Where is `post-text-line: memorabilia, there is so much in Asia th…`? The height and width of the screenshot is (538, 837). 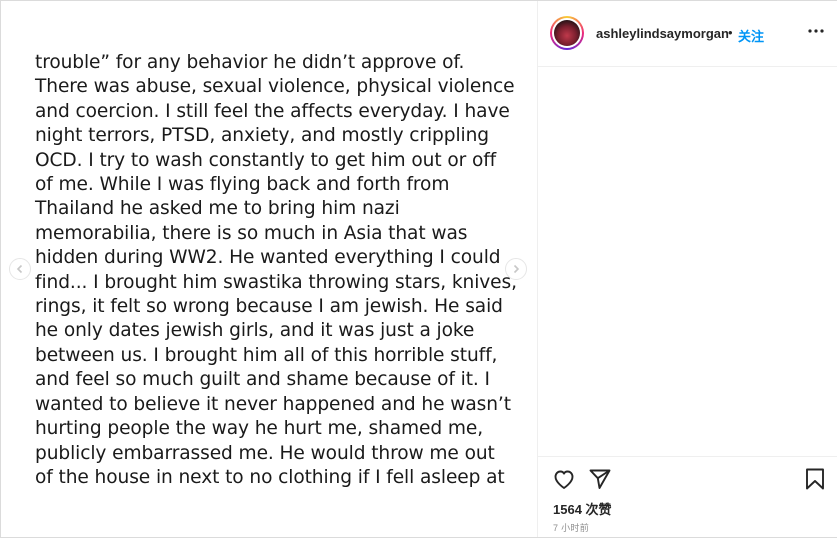 post-text-line: memorabilia, there is so much in Asia th… is located at coordinates (251, 233).